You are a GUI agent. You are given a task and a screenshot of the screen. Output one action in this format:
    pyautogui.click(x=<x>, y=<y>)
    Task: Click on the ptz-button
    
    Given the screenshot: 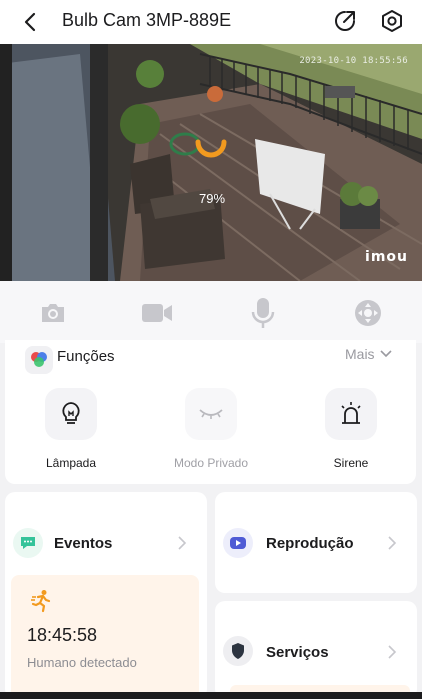 What is the action you would take?
    pyautogui.click(x=368, y=313)
    